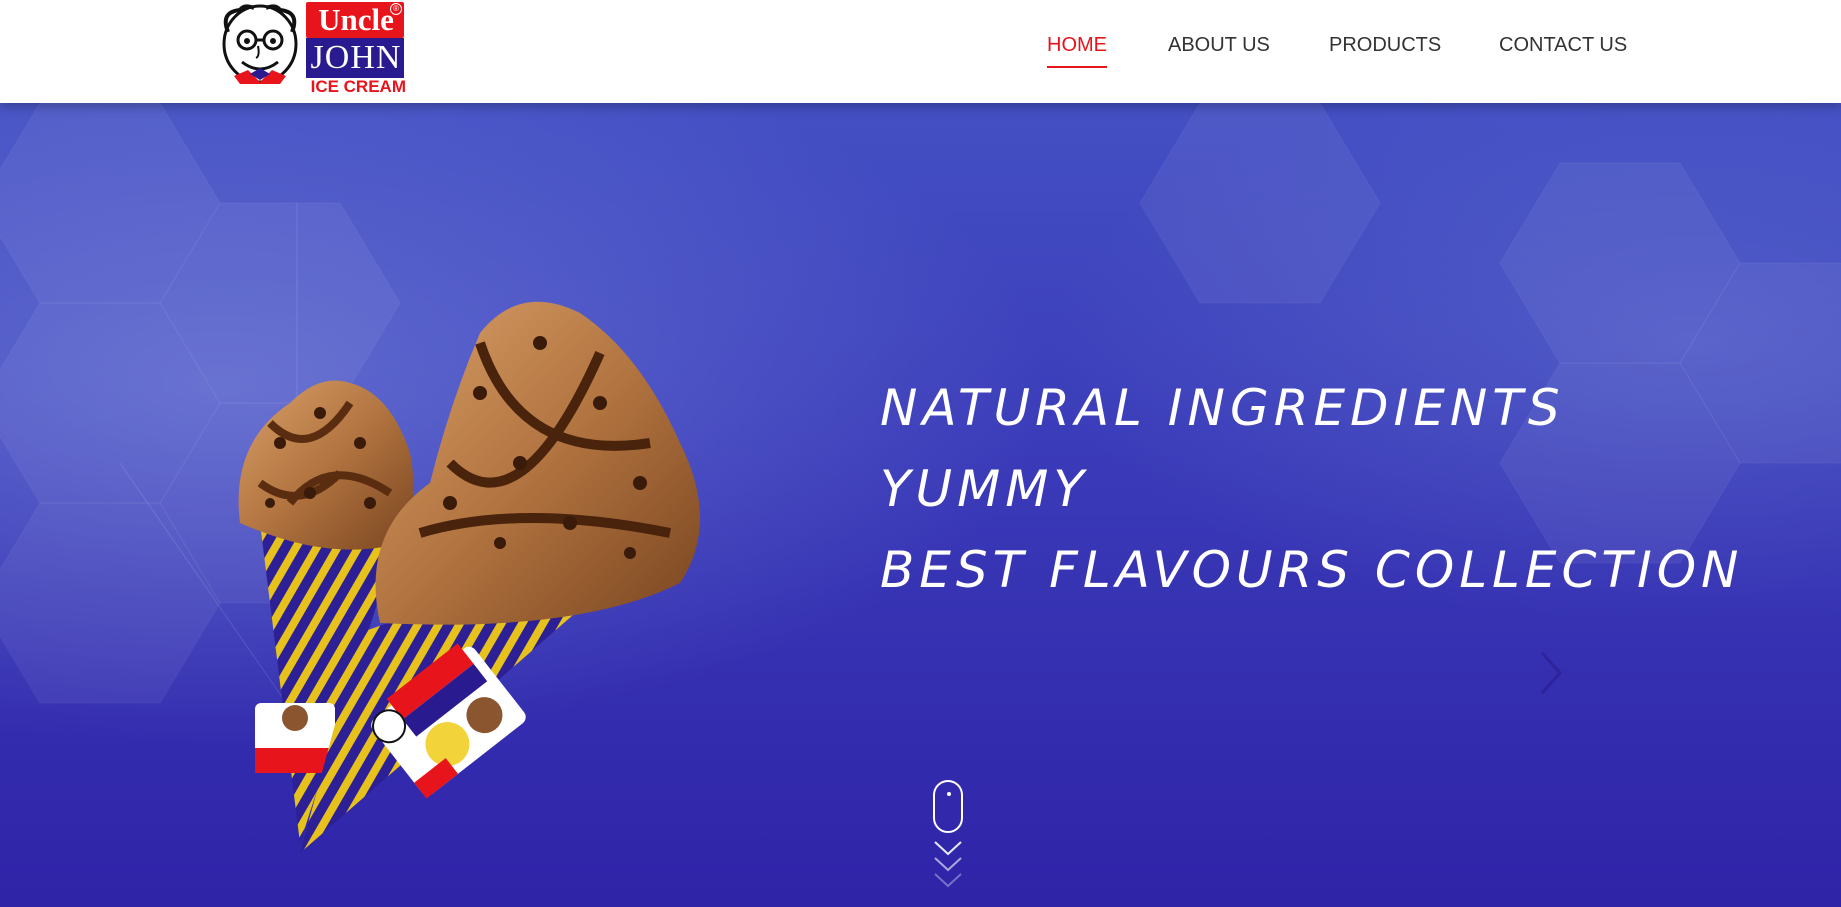 The image size is (1841, 907). What do you see at coordinates (1385, 50) in the screenshot?
I see `nav-item-products: PRODUCTS` at bounding box center [1385, 50].